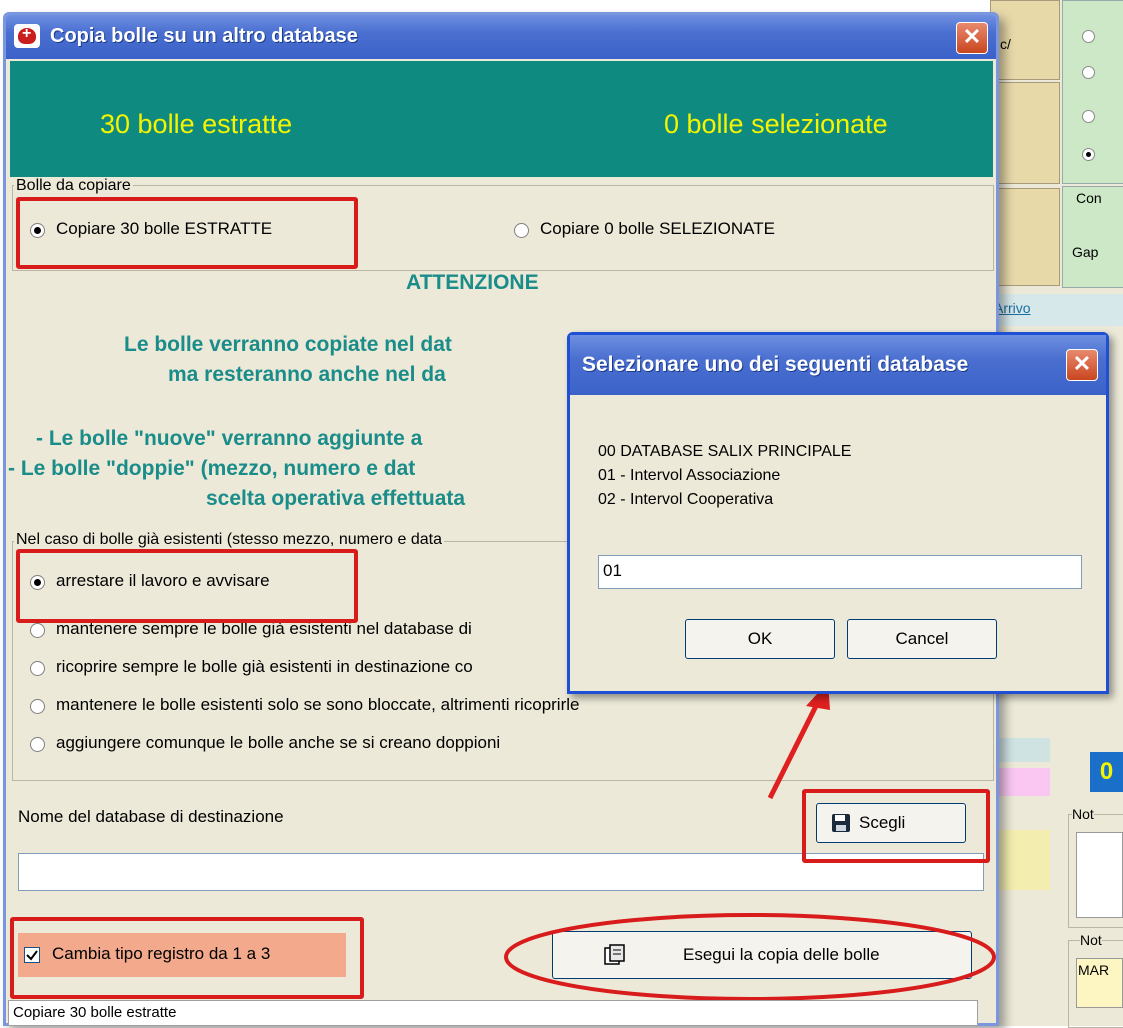 This screenshot has height=1028, width=1123. I want to click on copy-group-label: Bolle da copiare, so click(73, 186).